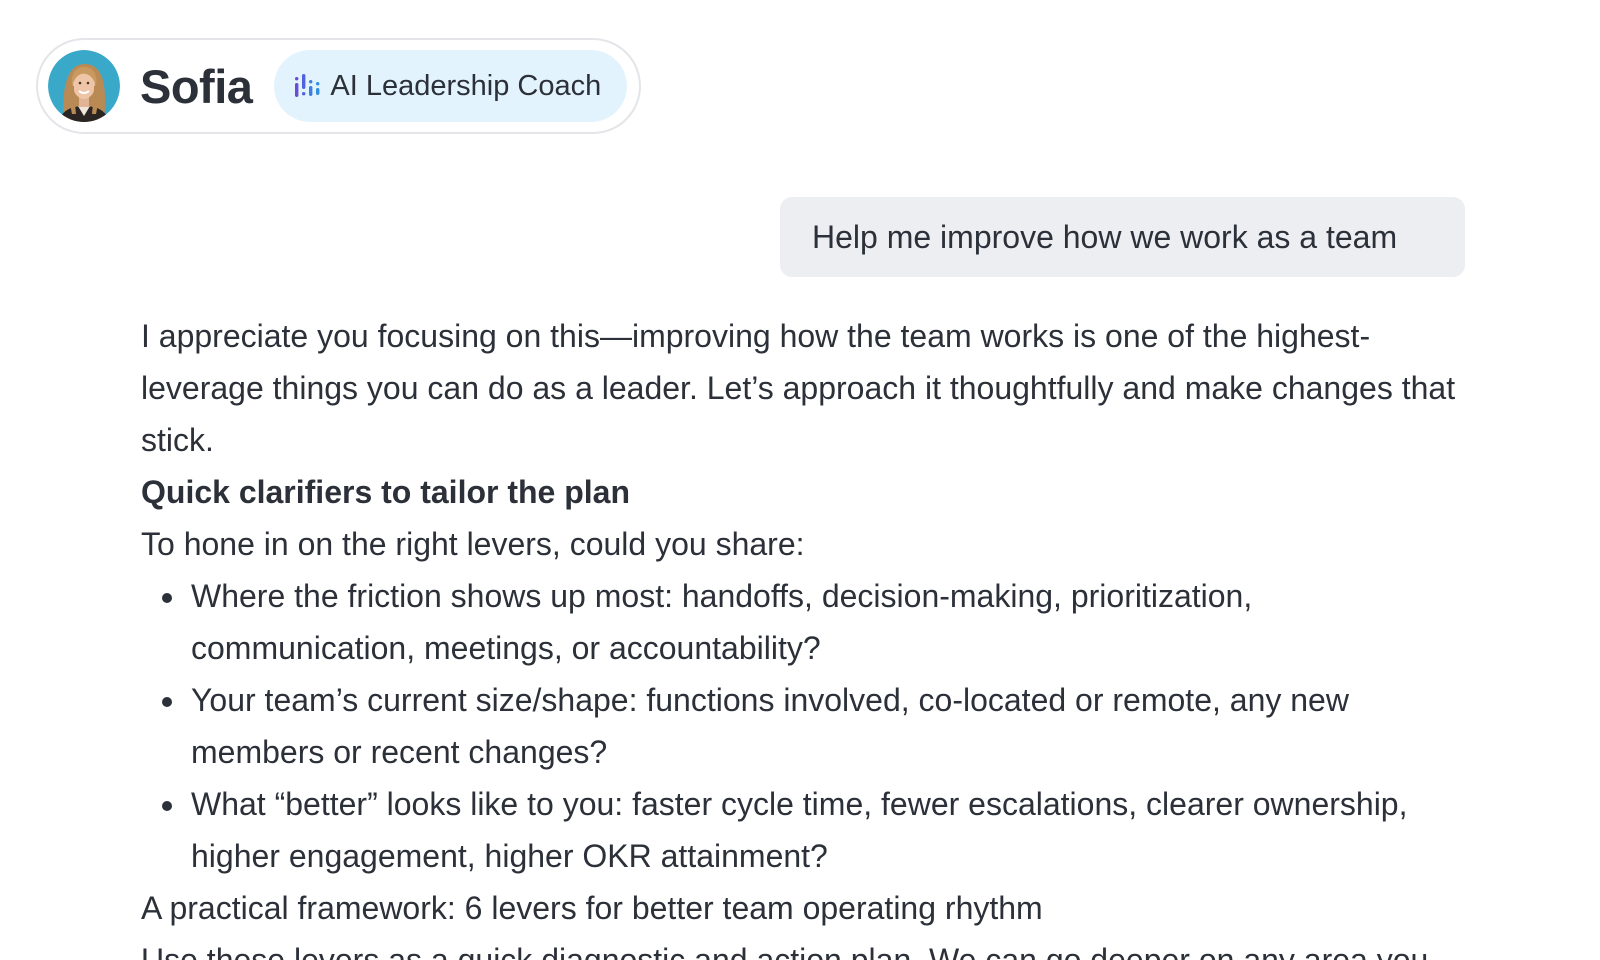 The width and height of the screenshot is (1600, 960). I want to click on section-heading: Quick clarifiers to tailor the plan, so click(386, 492).